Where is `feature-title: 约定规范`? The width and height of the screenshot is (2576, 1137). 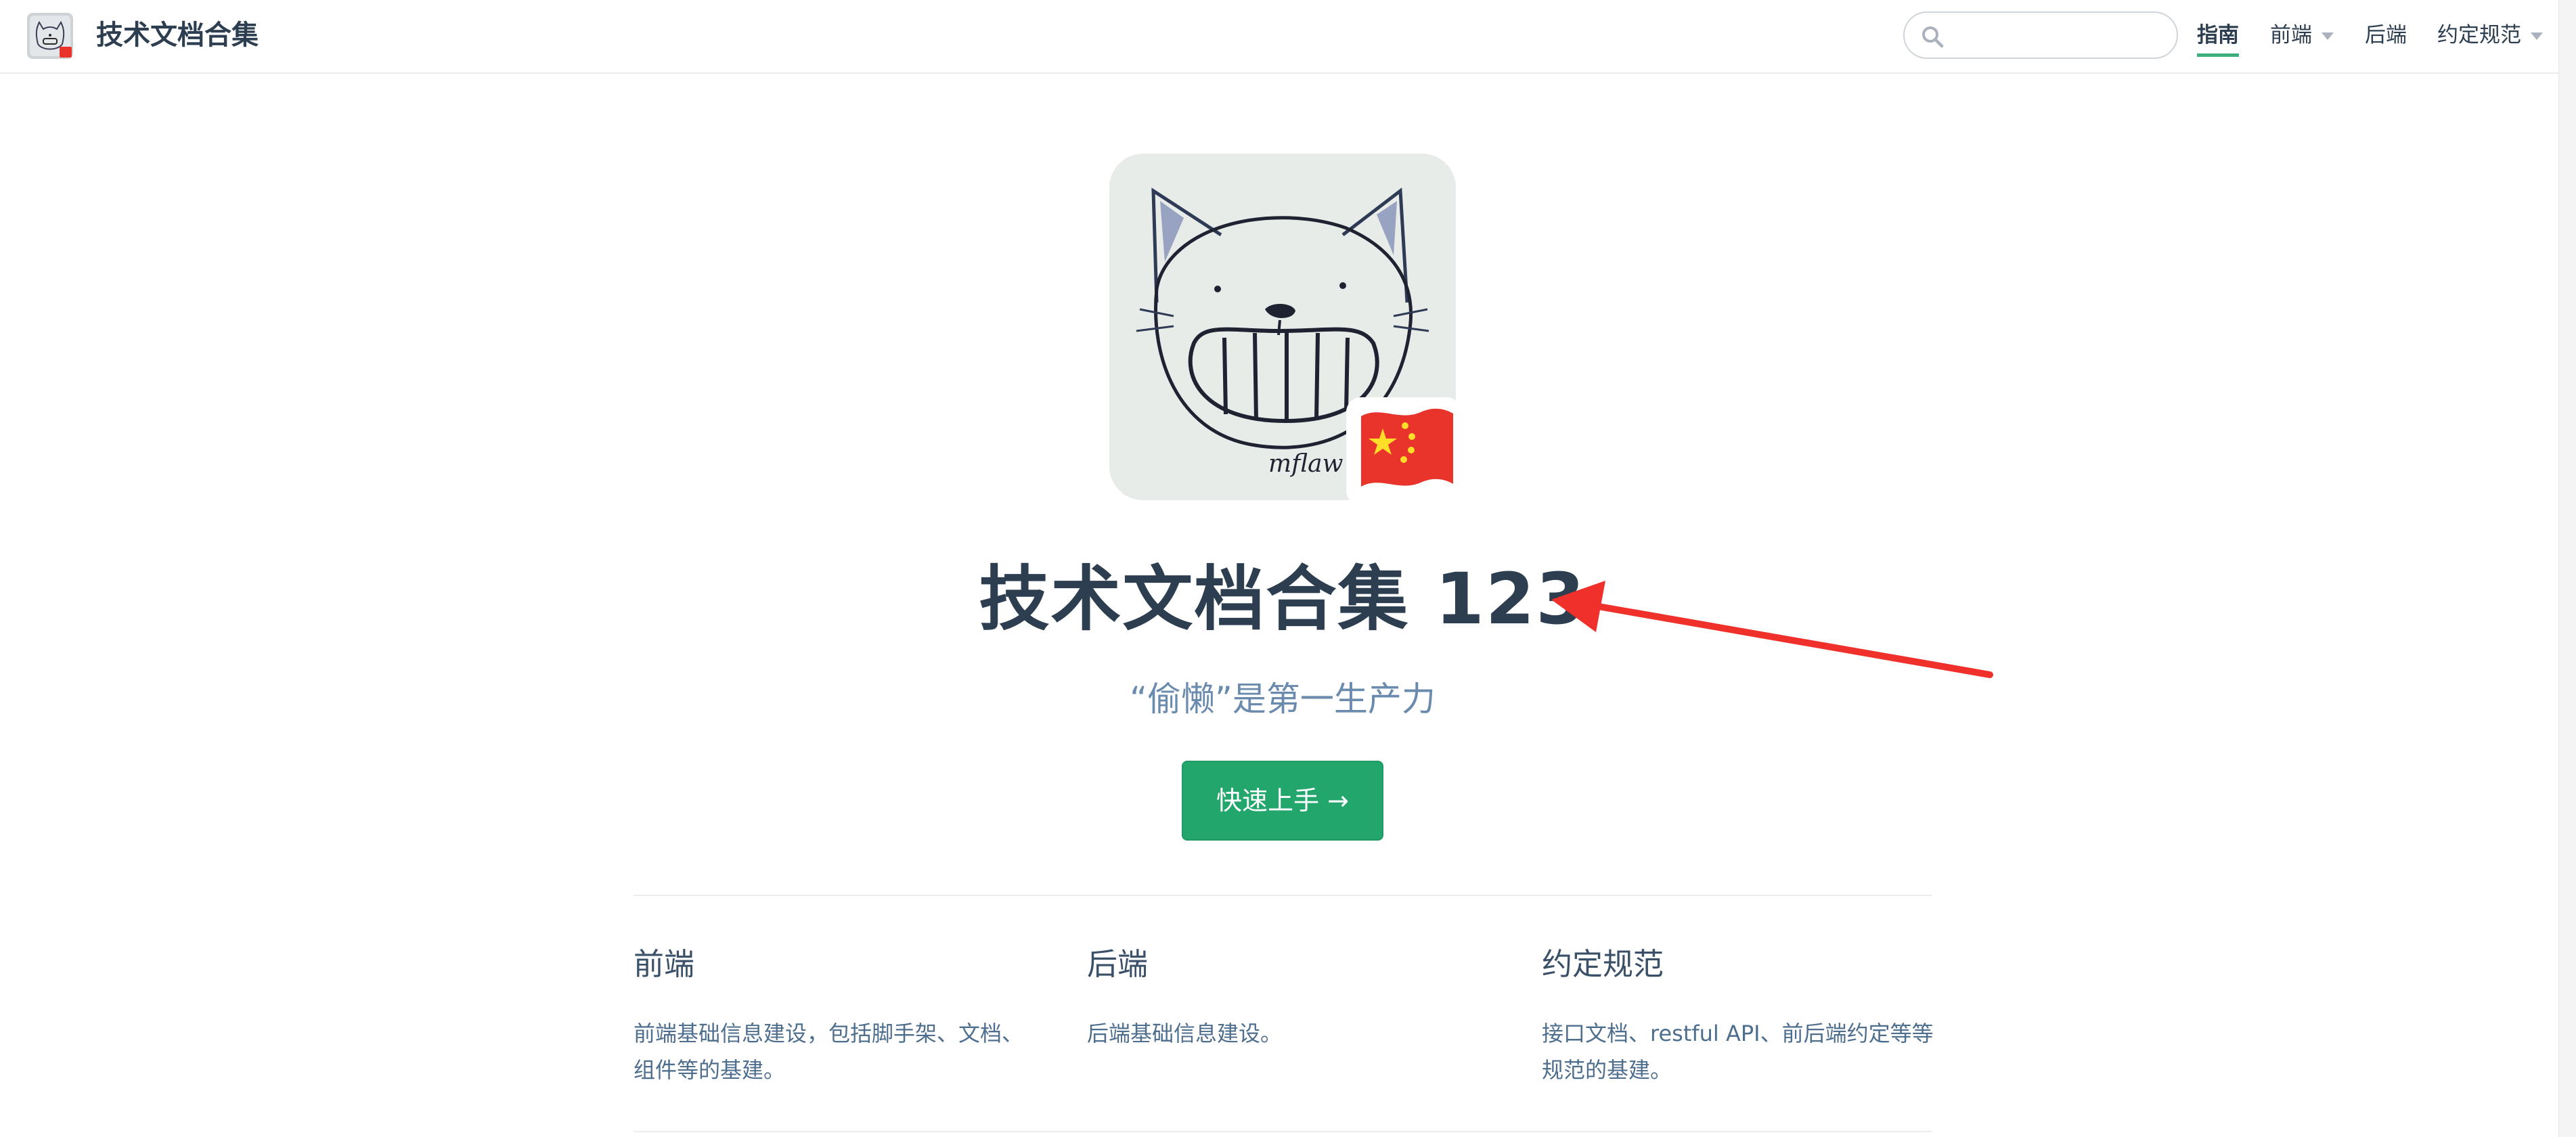 feature-title: 约定规范 is located at coordinates (1603, 964).